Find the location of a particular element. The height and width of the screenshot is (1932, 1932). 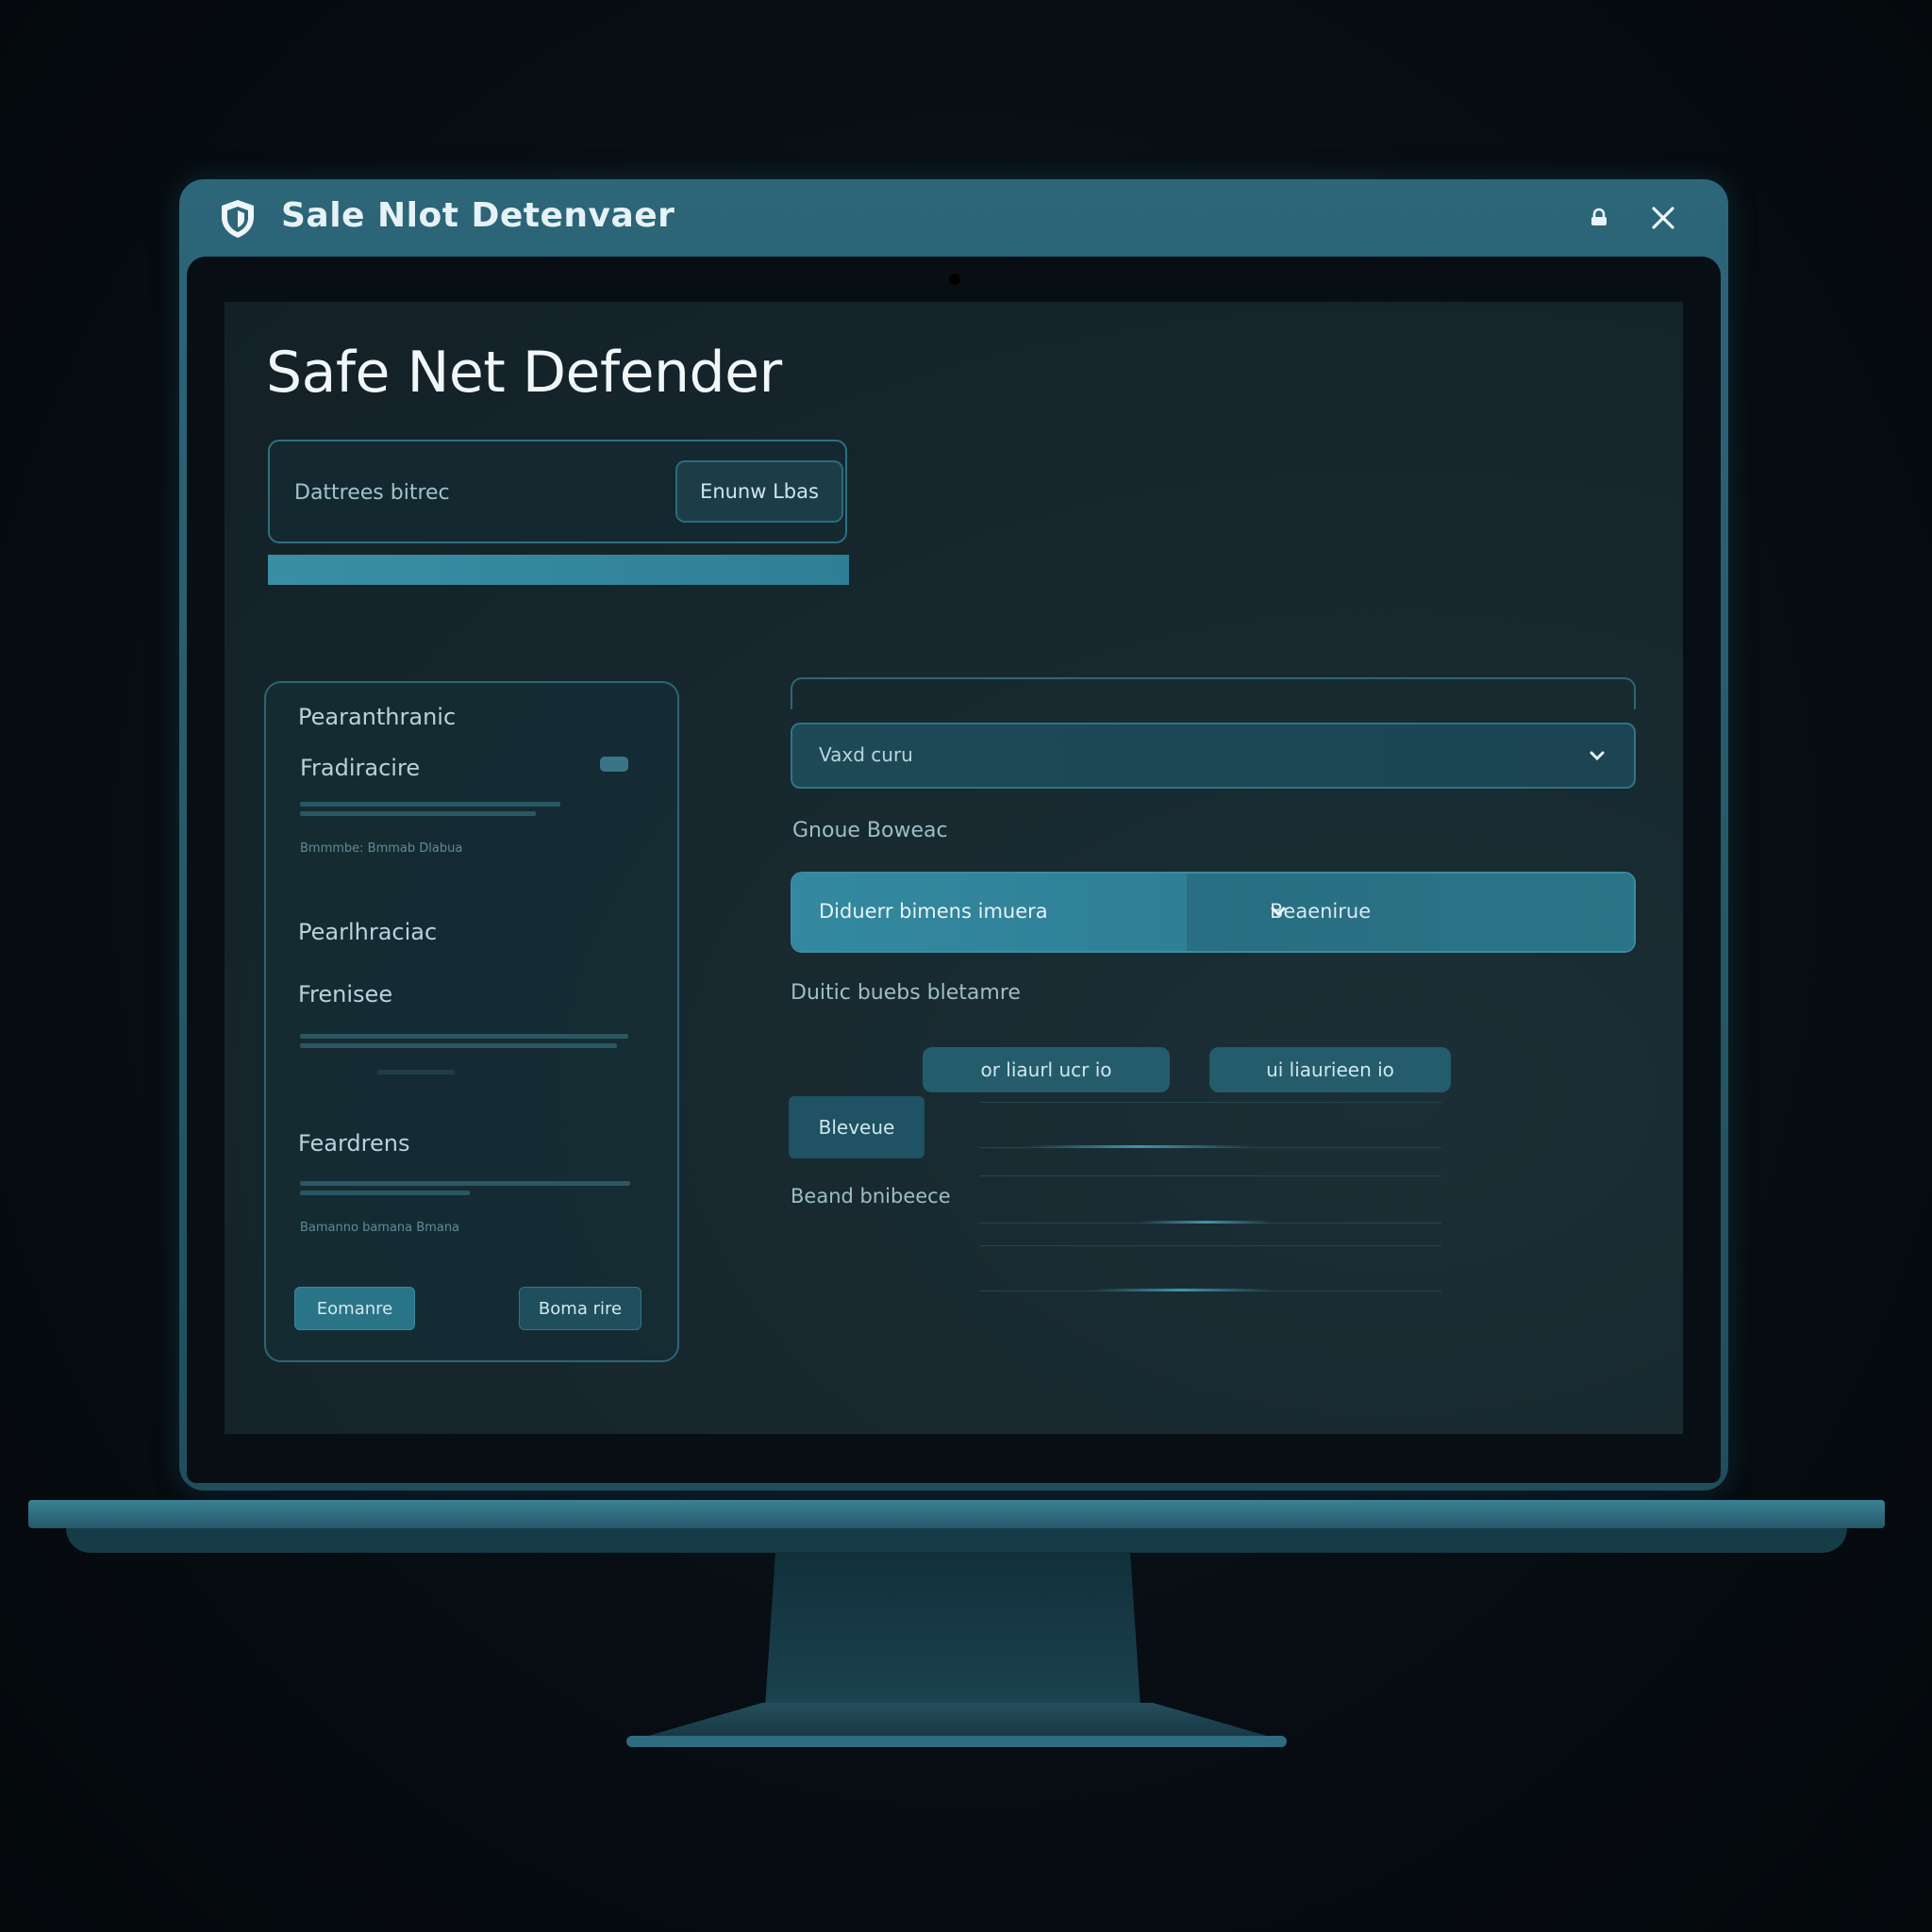

page-title: Safe Net Defender is located at coordinates (524, 373).